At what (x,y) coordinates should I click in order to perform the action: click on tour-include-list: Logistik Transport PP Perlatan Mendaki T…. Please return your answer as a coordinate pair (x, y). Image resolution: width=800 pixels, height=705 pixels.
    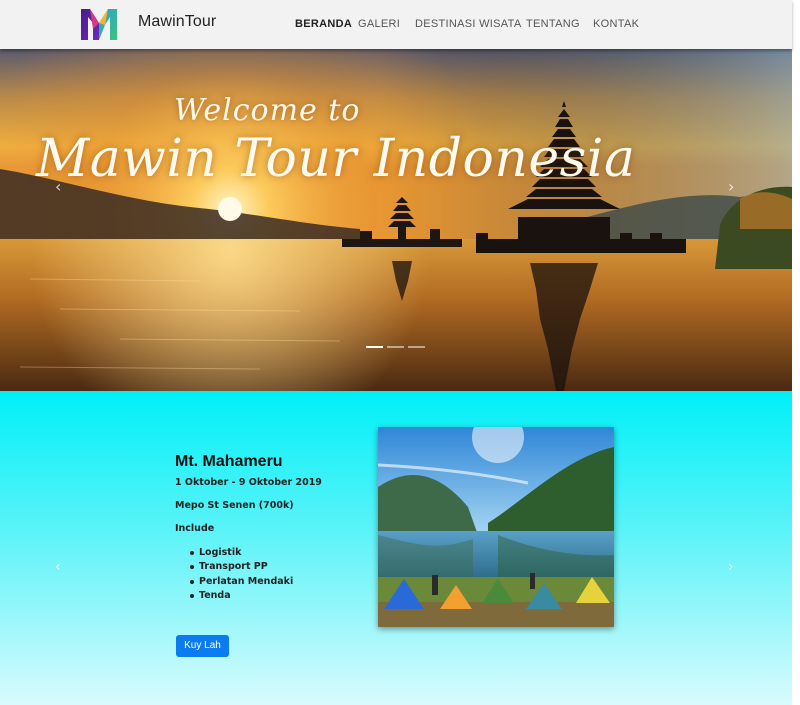
    Looking at the image, I should click on (241, 574).